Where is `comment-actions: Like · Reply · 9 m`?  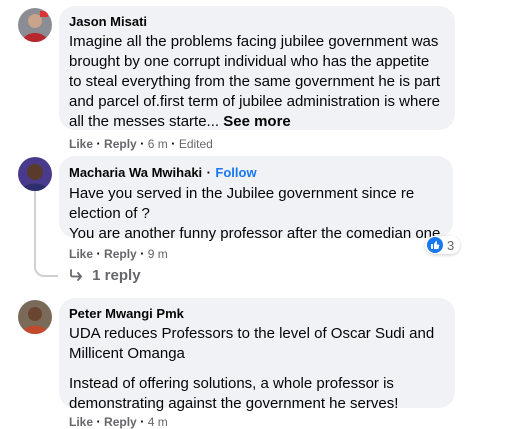
comment-actions: Like · Reply · 9 m is located at coordinates (118, 253).